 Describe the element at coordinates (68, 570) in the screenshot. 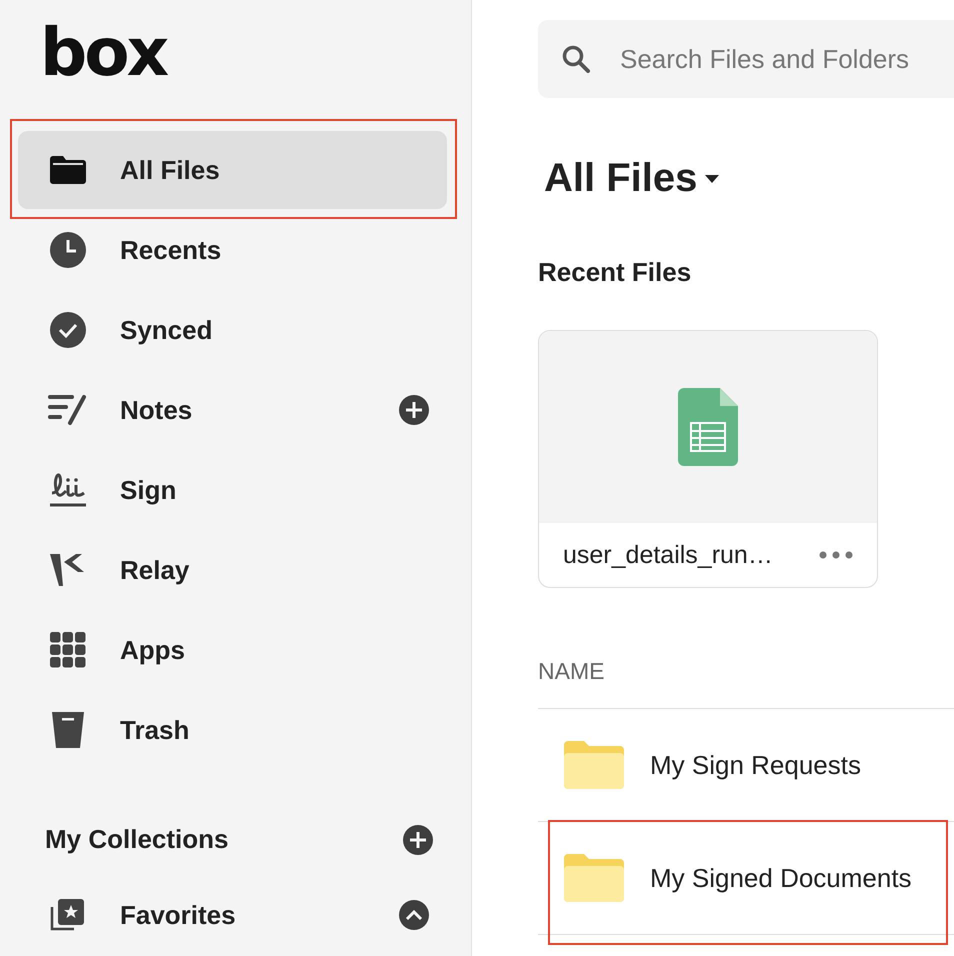

I see `flag-icon` at that location.